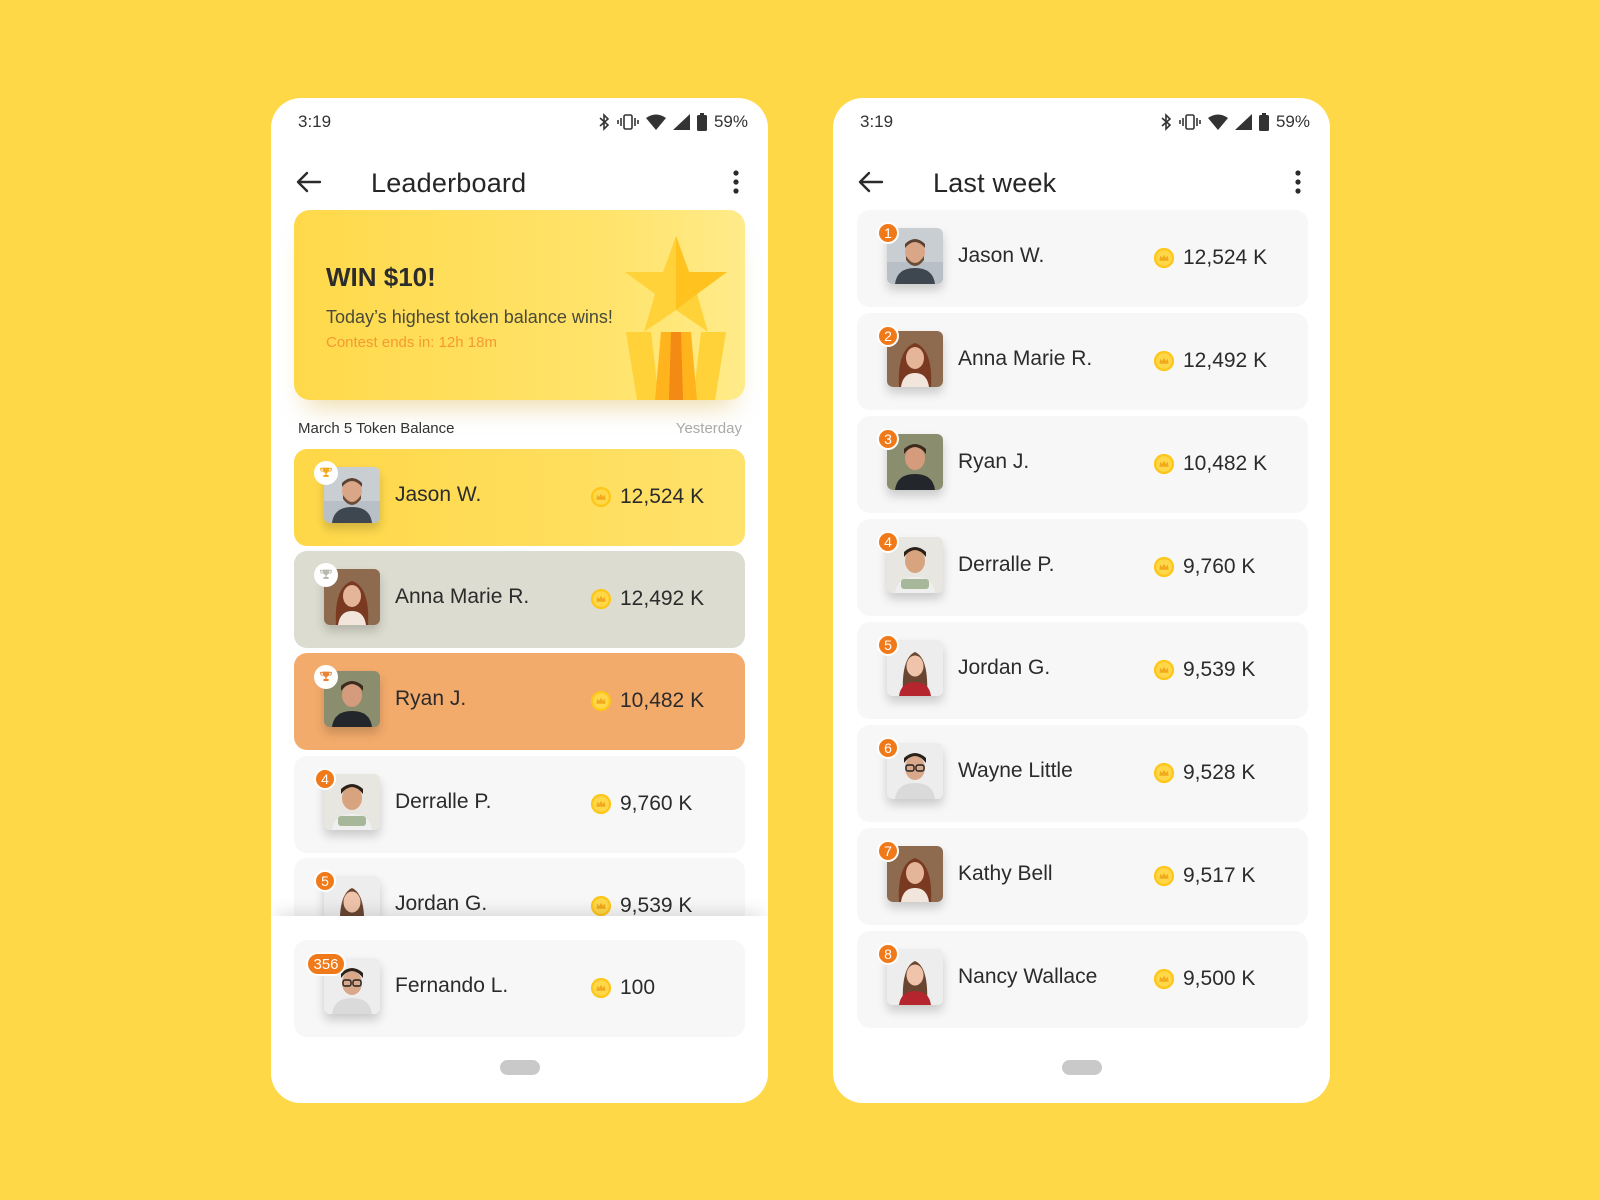  I want to click on status-time: 3:19, so click(877, 121).